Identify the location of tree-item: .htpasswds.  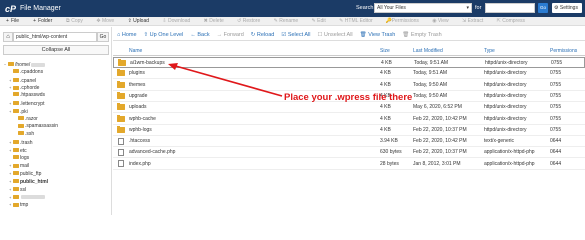
(27, 95).